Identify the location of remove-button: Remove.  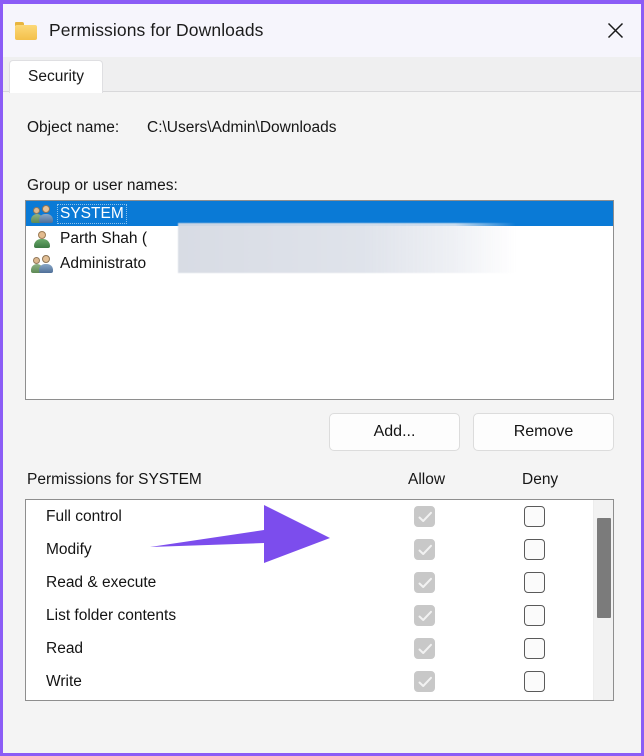
(543, 432).